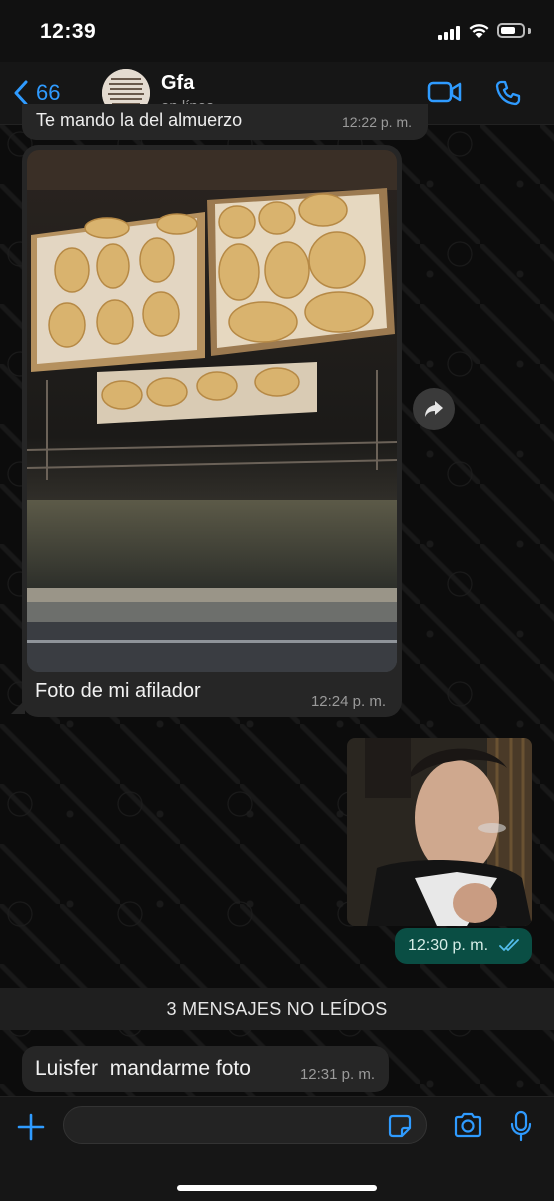  I want to click on sticker-icon, so click(400, 1126).